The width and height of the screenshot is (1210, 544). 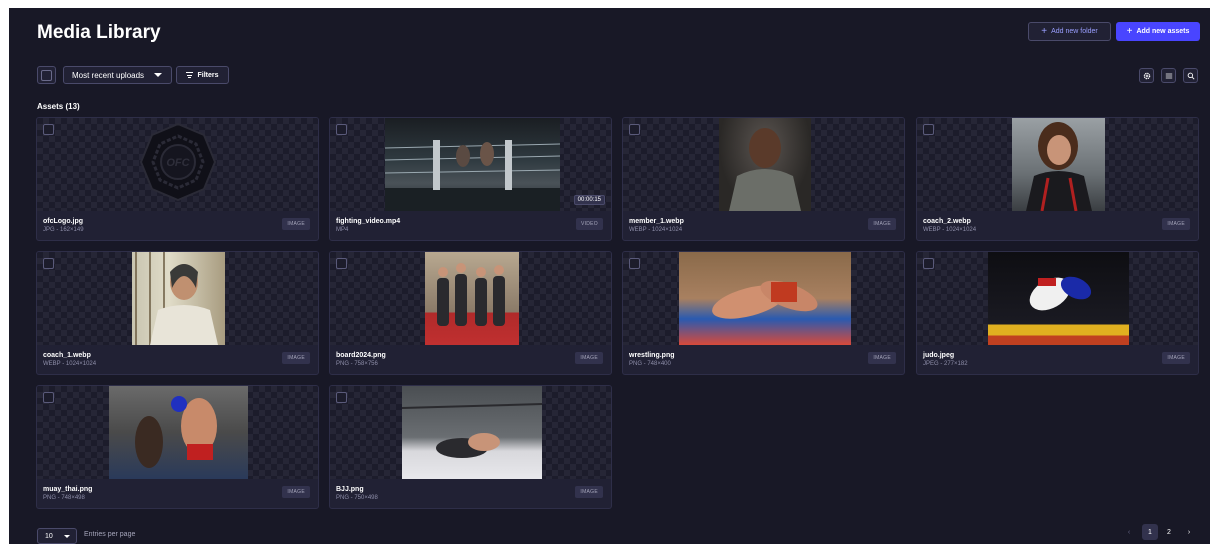 I want to click on list-icon, so click(x=1168, y=75).